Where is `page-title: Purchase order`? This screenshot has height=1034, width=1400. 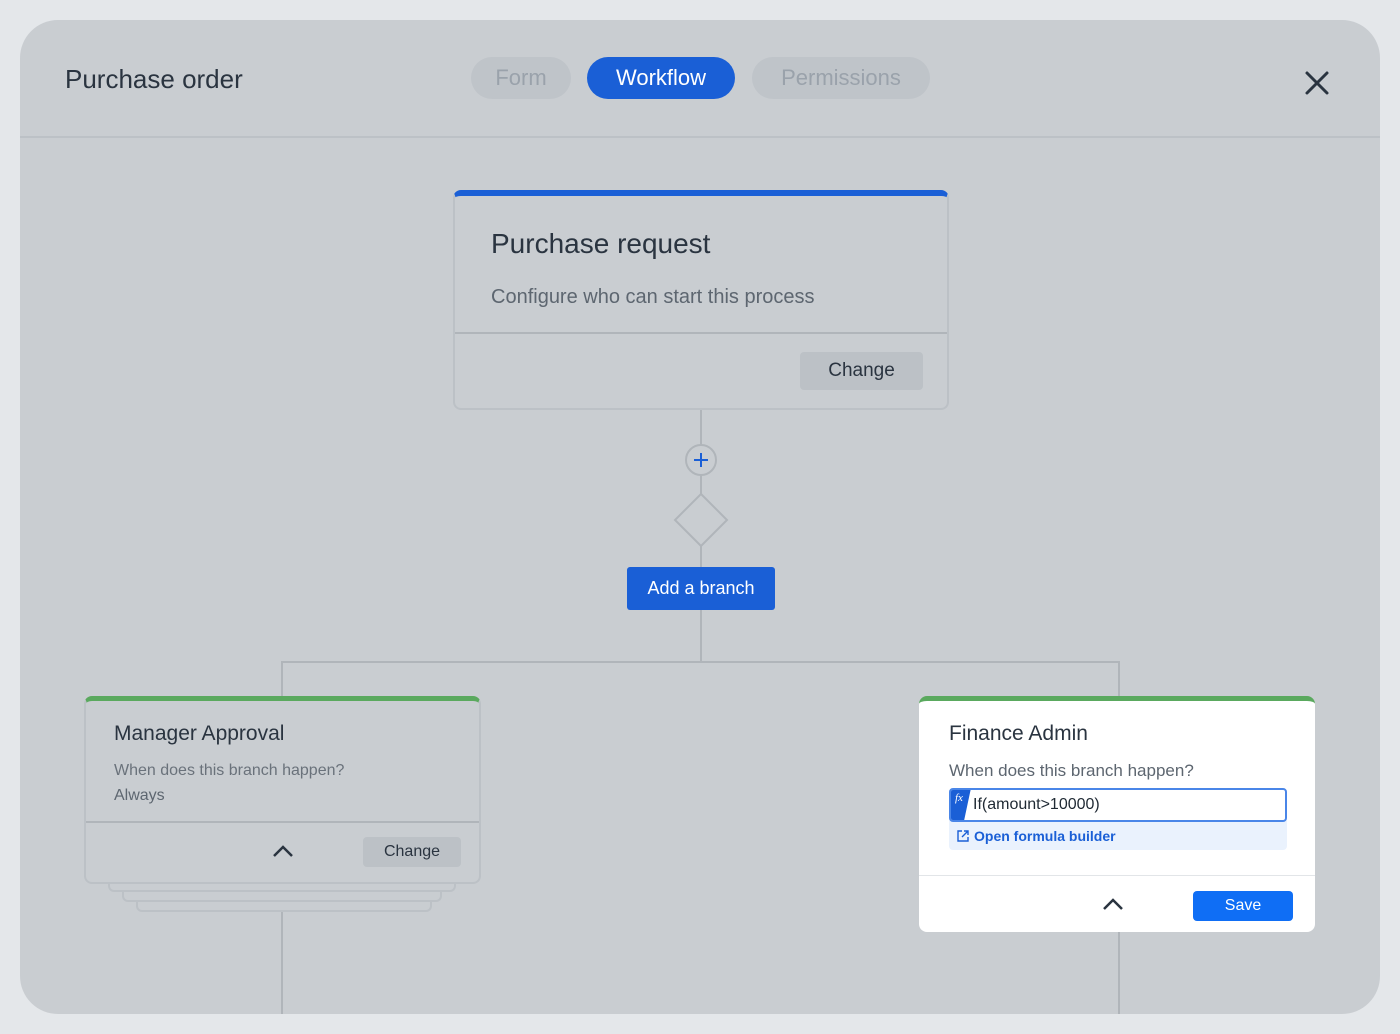
page-title: Purchase order is located at coordinates (154, 79).